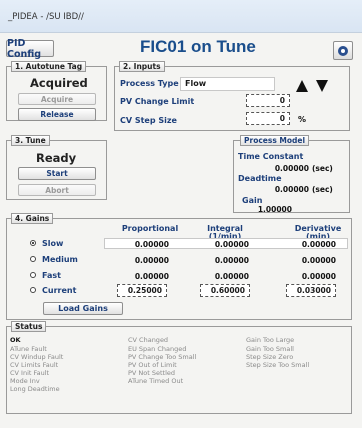 The image size is (362, 428). Describe the element at coordinates (59, 290) in the screenshot. I see `current-label: Current` at that location.